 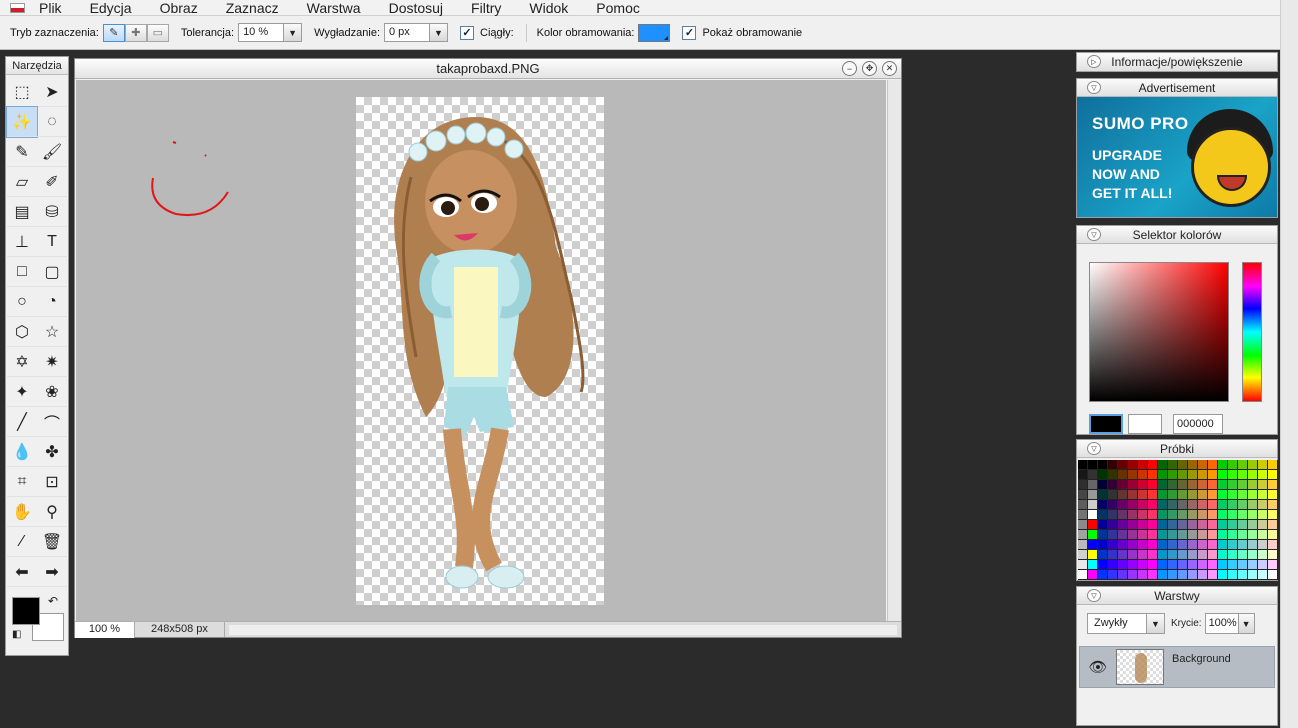 I want to click on opacity-input: 100%, so click(x=1221, y=623).